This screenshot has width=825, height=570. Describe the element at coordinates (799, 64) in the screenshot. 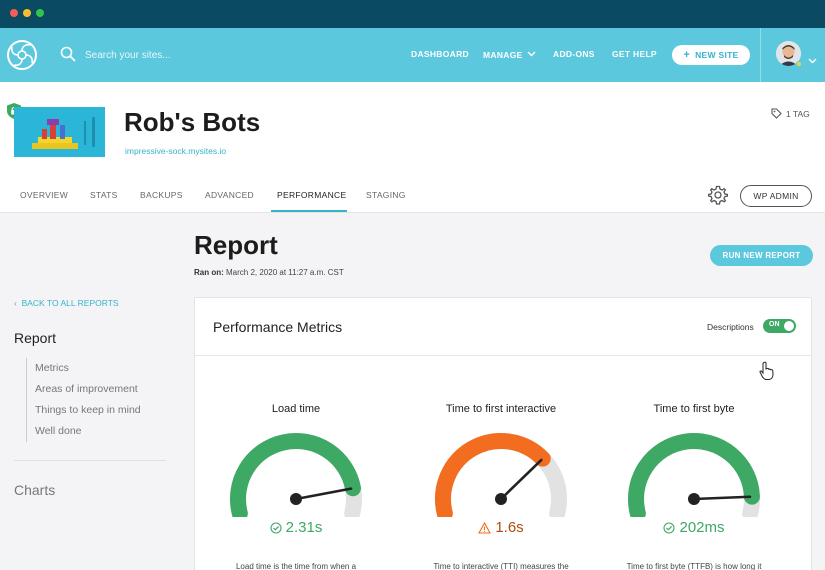

I see `online-status-indicator` at that location.